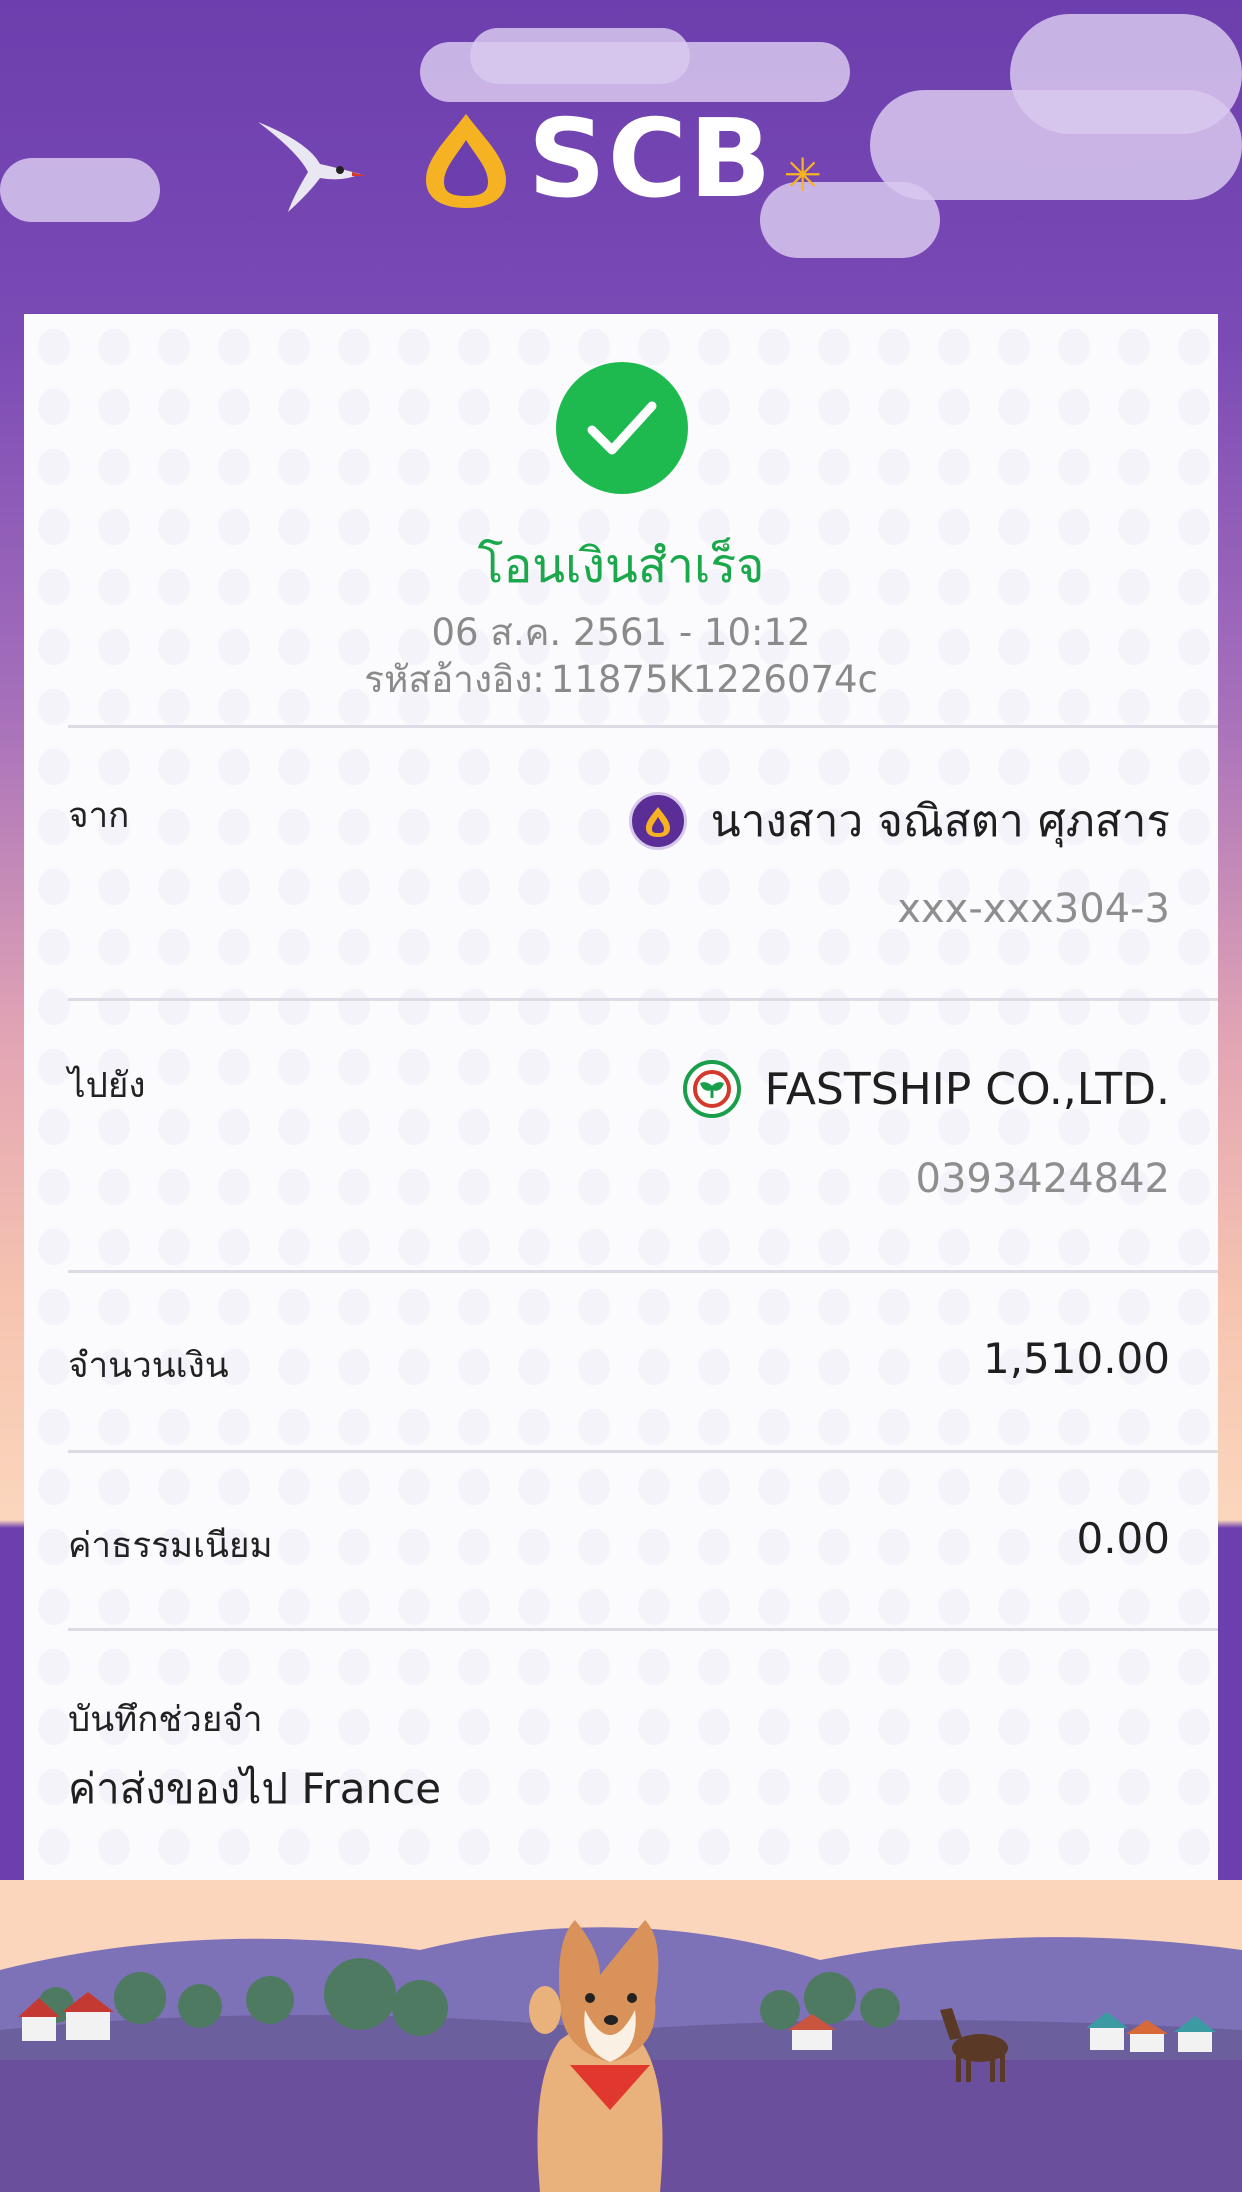 The height and width of the screenshot is (2192, 1242). What do you see at coordinates (312, 167) in the screenshot?
I see `bird-icon` at bounding box center [312, 167].